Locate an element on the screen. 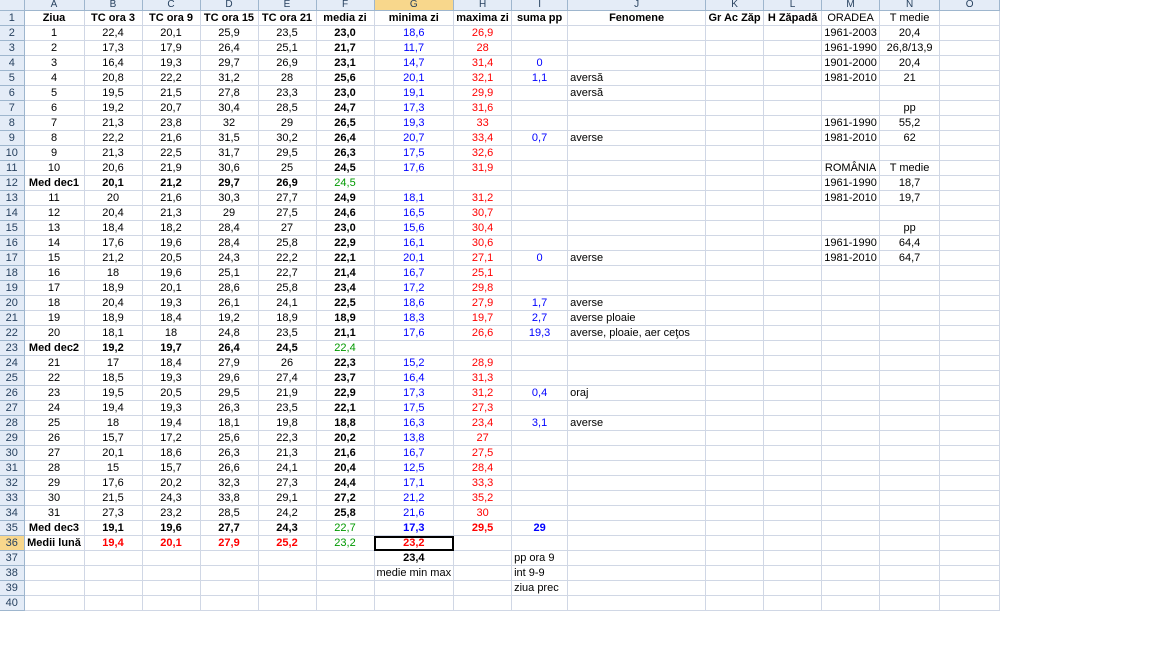 The image size is (1152, 648). cell-h9: 33,4 is located at coordinates (483, 138).